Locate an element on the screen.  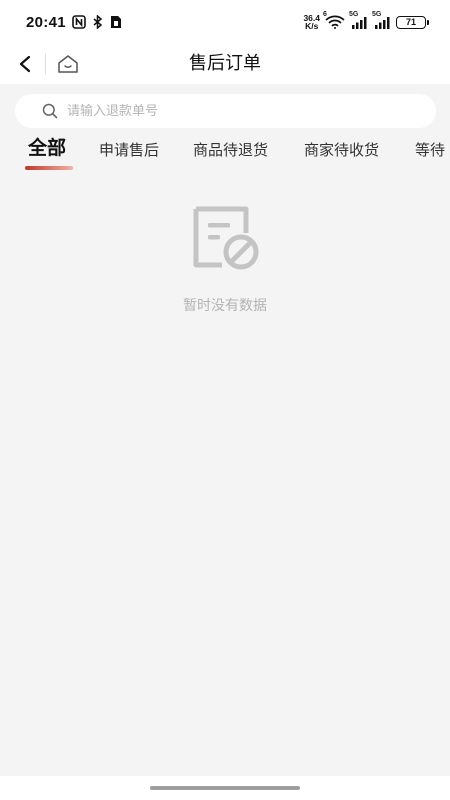
active-tab-indicator is located at coordinates (49, 168).